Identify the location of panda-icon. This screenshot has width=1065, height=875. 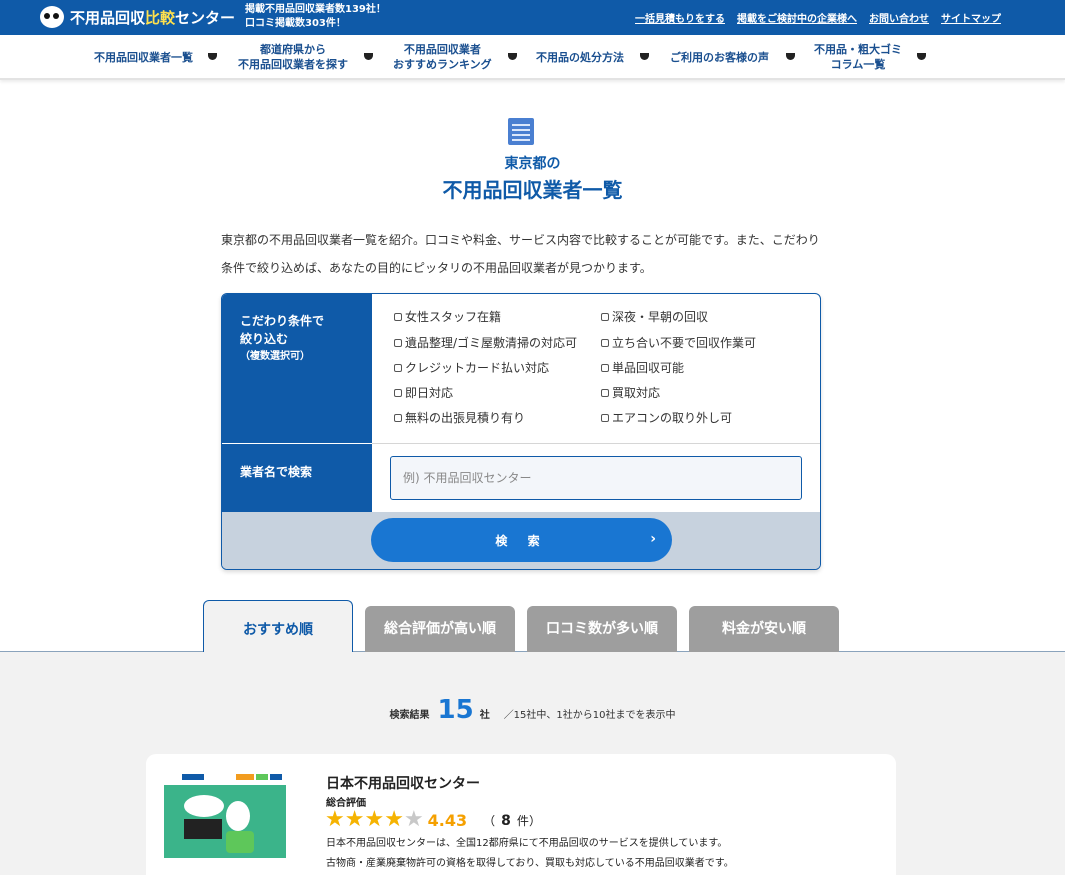
(52, 17).